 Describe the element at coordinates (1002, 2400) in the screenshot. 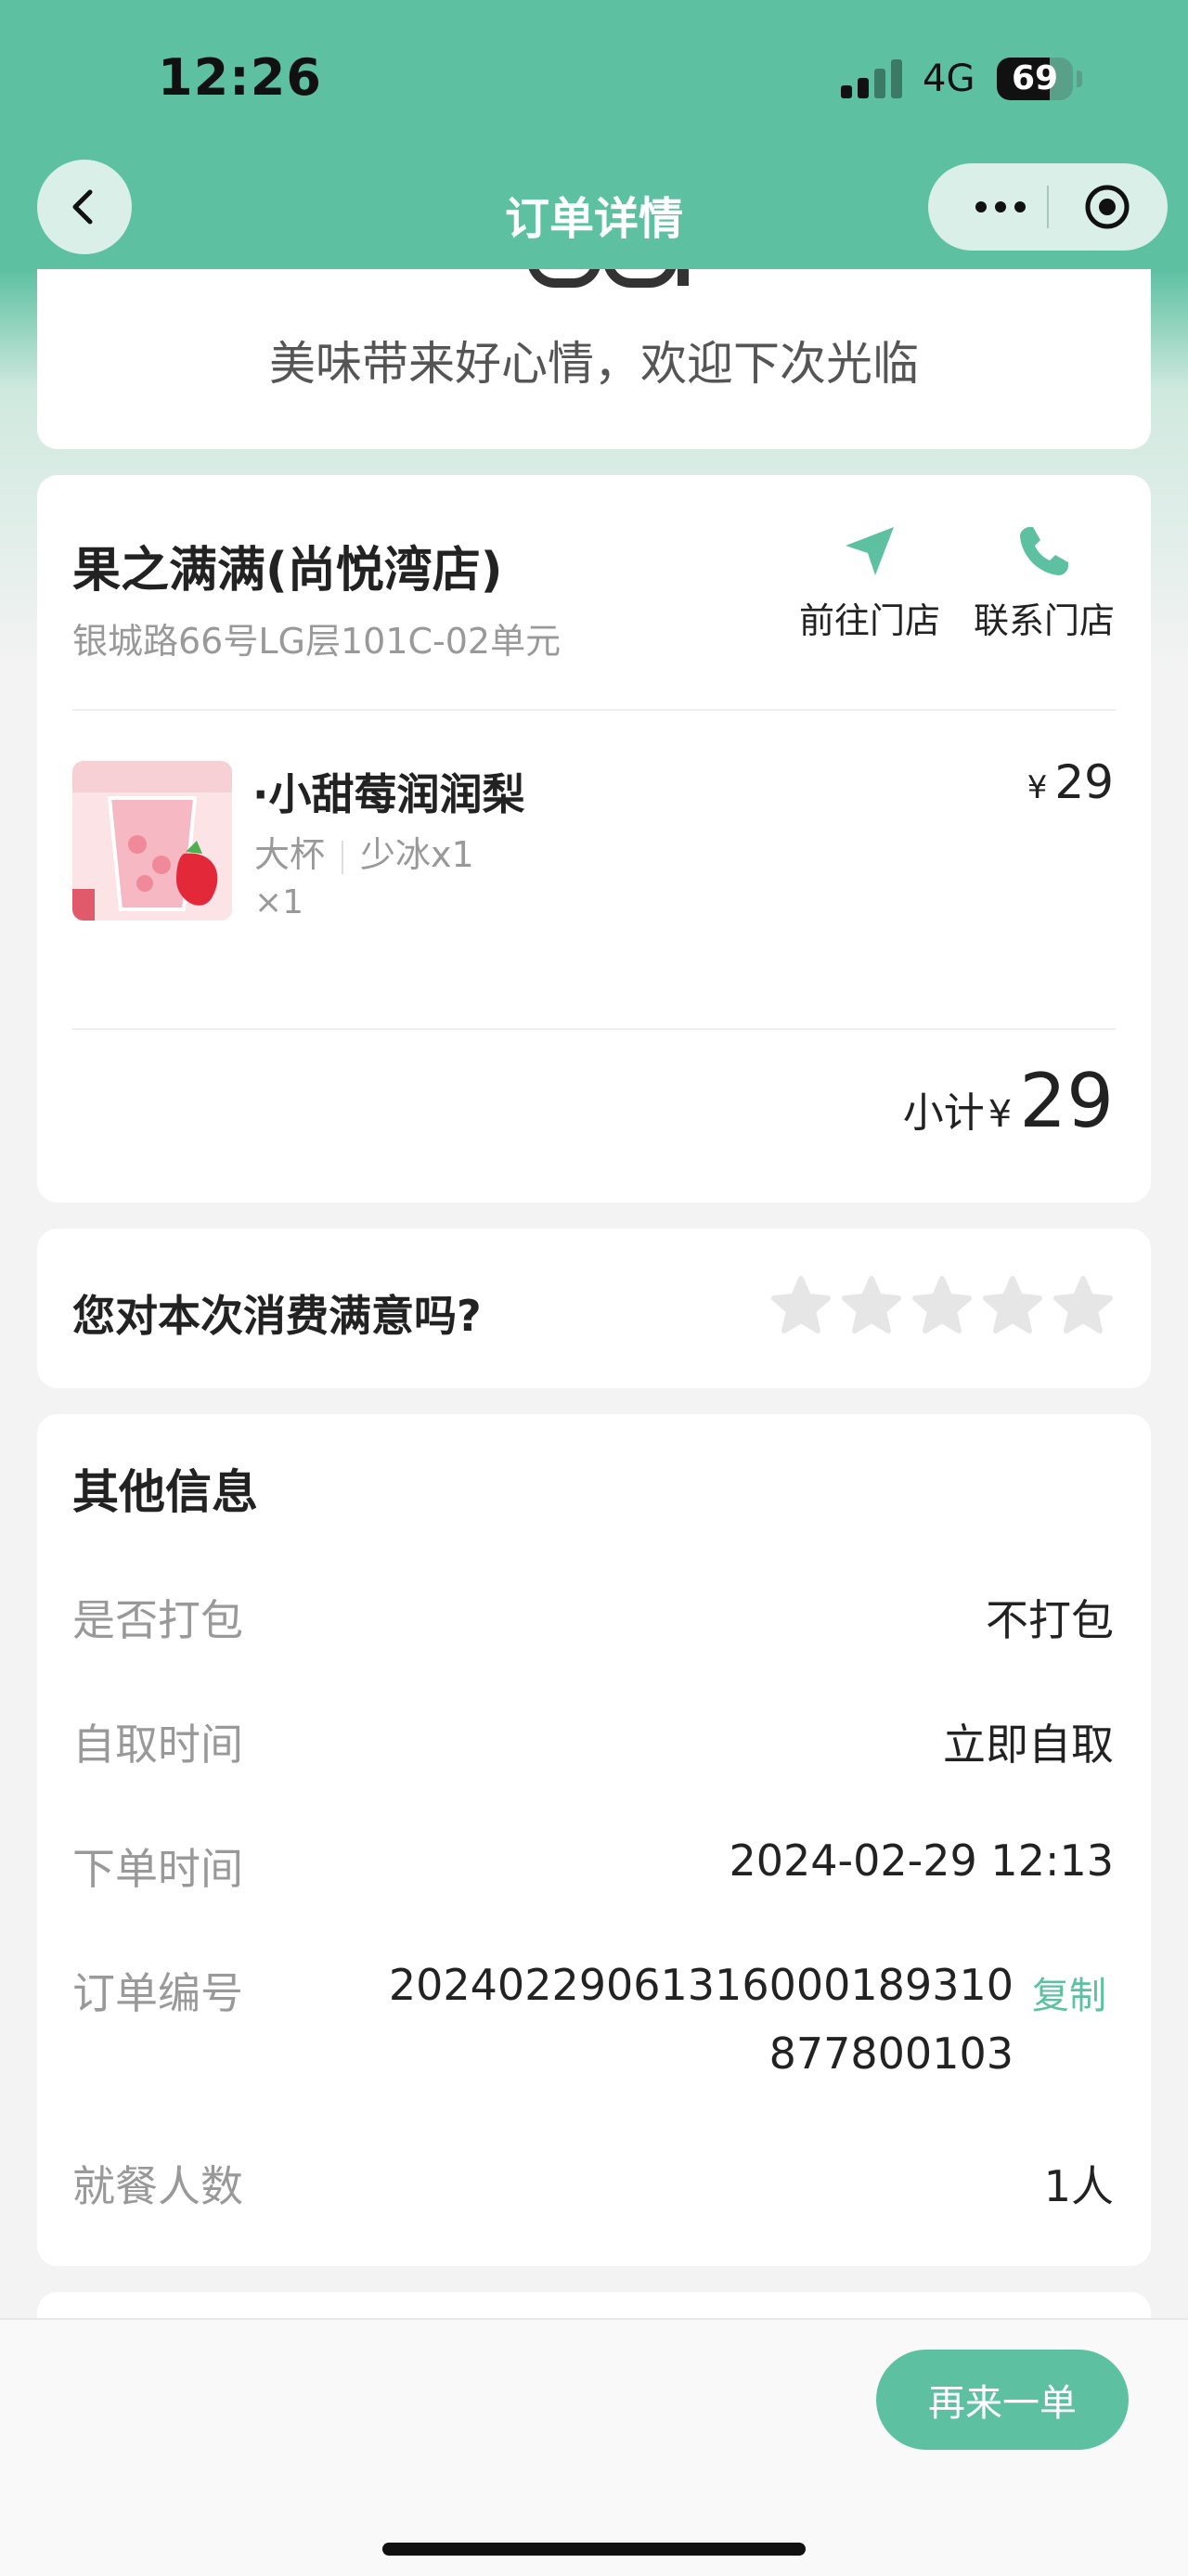

I see `reorder-button: 再来一单` at that location.